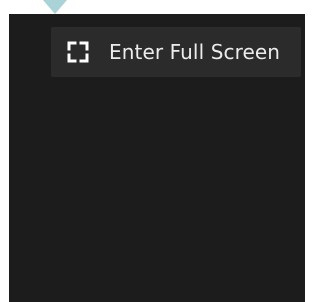 This screenshot has width=320, height=302. What do you see at coordinates (78, 52) in the screenshot?
I see `fullscreen-icon` at bounding box center [78, 52].